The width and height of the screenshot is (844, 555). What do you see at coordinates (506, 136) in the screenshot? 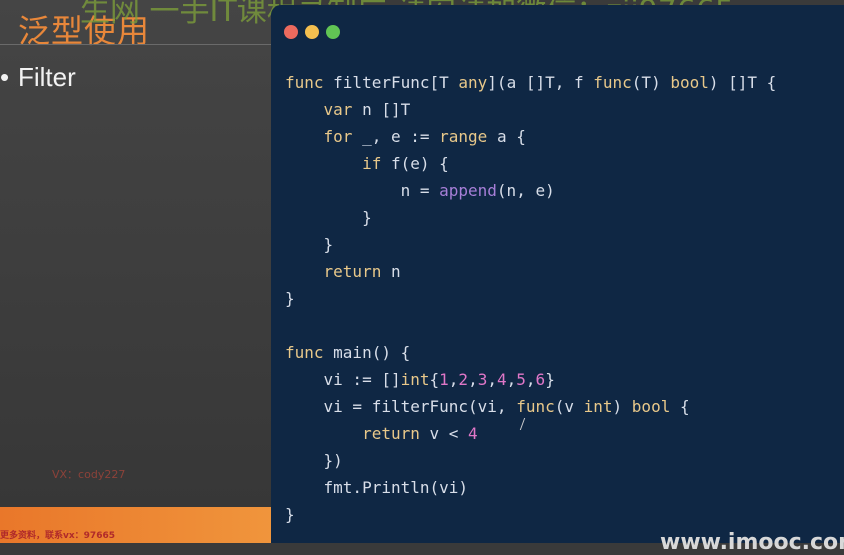
I see `code-token: a {` at bounding box center [506, 136].